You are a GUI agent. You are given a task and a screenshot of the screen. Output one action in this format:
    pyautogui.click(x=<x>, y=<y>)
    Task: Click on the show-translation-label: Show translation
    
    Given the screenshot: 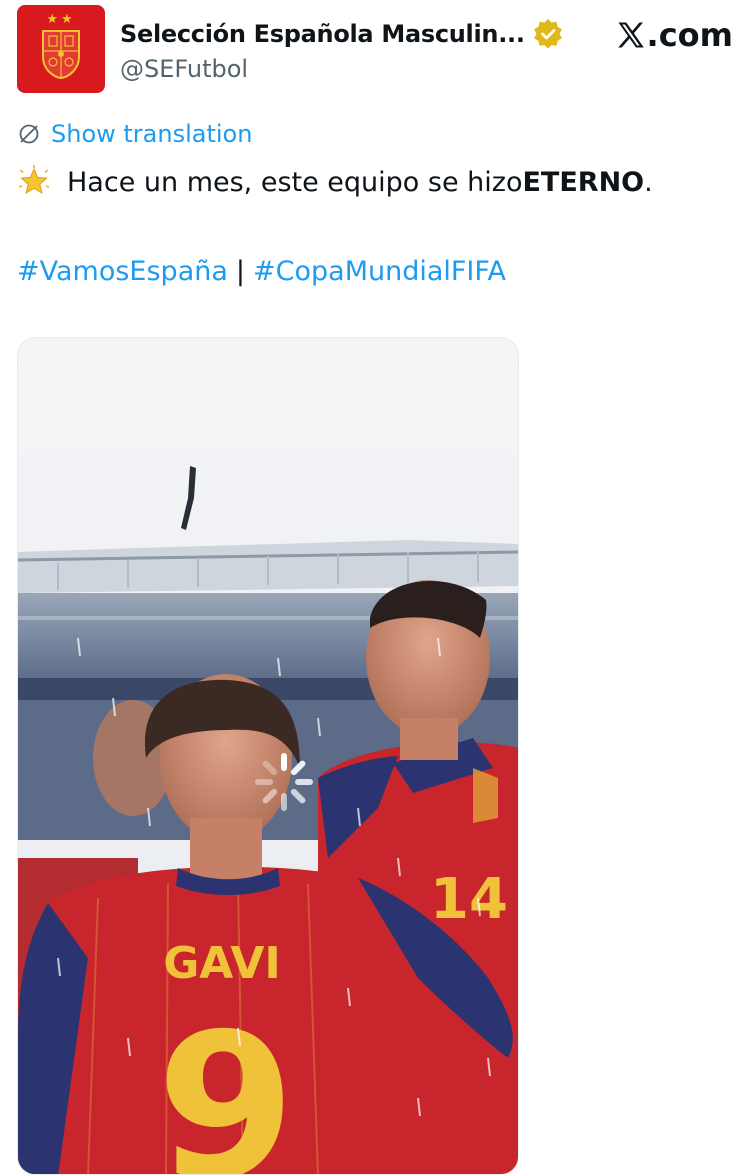 What is the action you would take?
    pyautogui.click(x=151, y=134)
    